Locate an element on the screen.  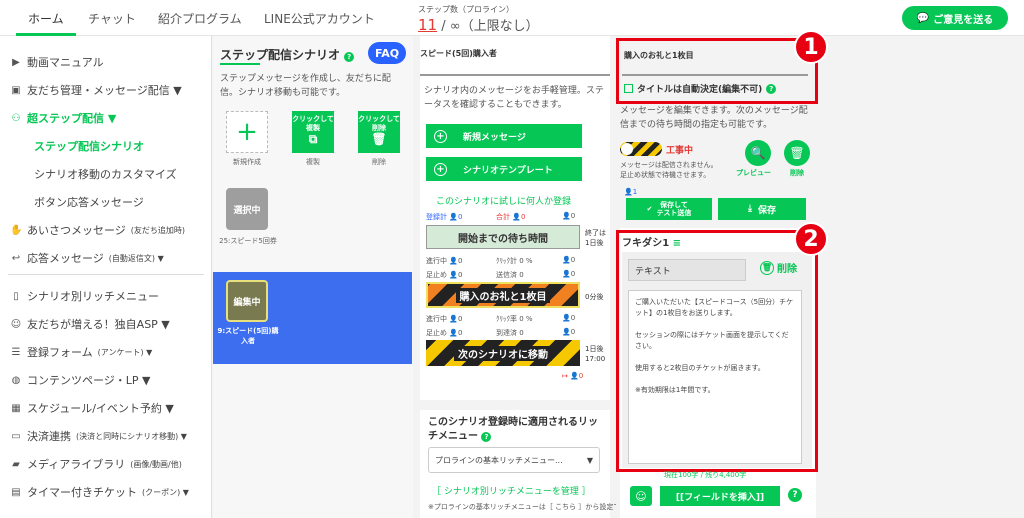
sidebar-item-rich-menu: ▯ シナリオ別リッチメニュー is located at coordinates (84, 296).